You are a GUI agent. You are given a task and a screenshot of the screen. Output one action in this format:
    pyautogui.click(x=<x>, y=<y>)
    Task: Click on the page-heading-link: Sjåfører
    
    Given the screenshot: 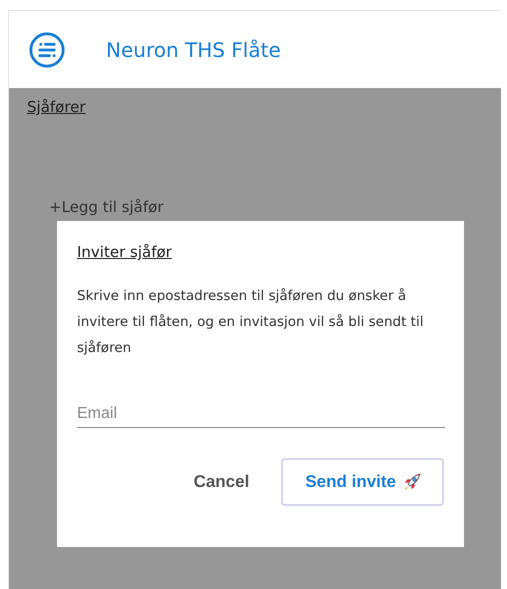 What is the action you would take?
    pyautogui.click(x=255, y=107)
    